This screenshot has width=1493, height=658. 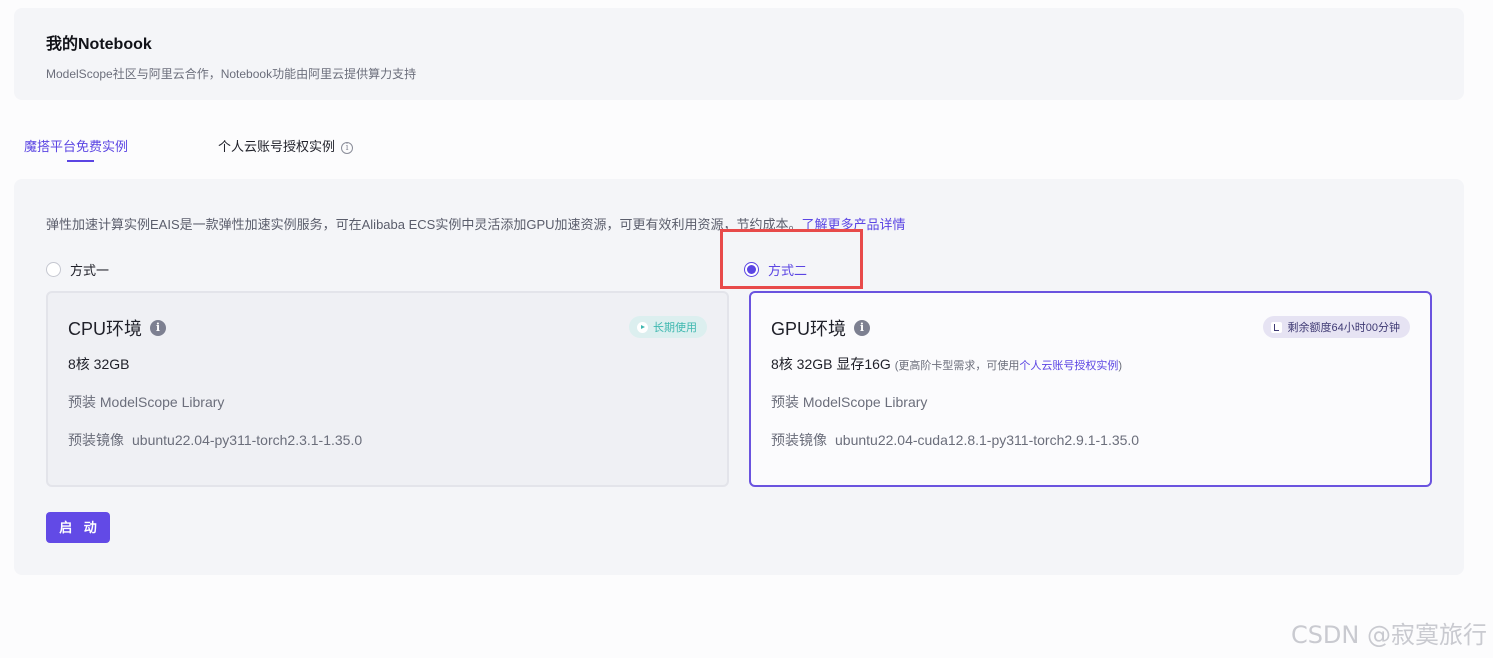 I want to click on gpu-image-label: 预装镜像, so click(x=799, y=440).